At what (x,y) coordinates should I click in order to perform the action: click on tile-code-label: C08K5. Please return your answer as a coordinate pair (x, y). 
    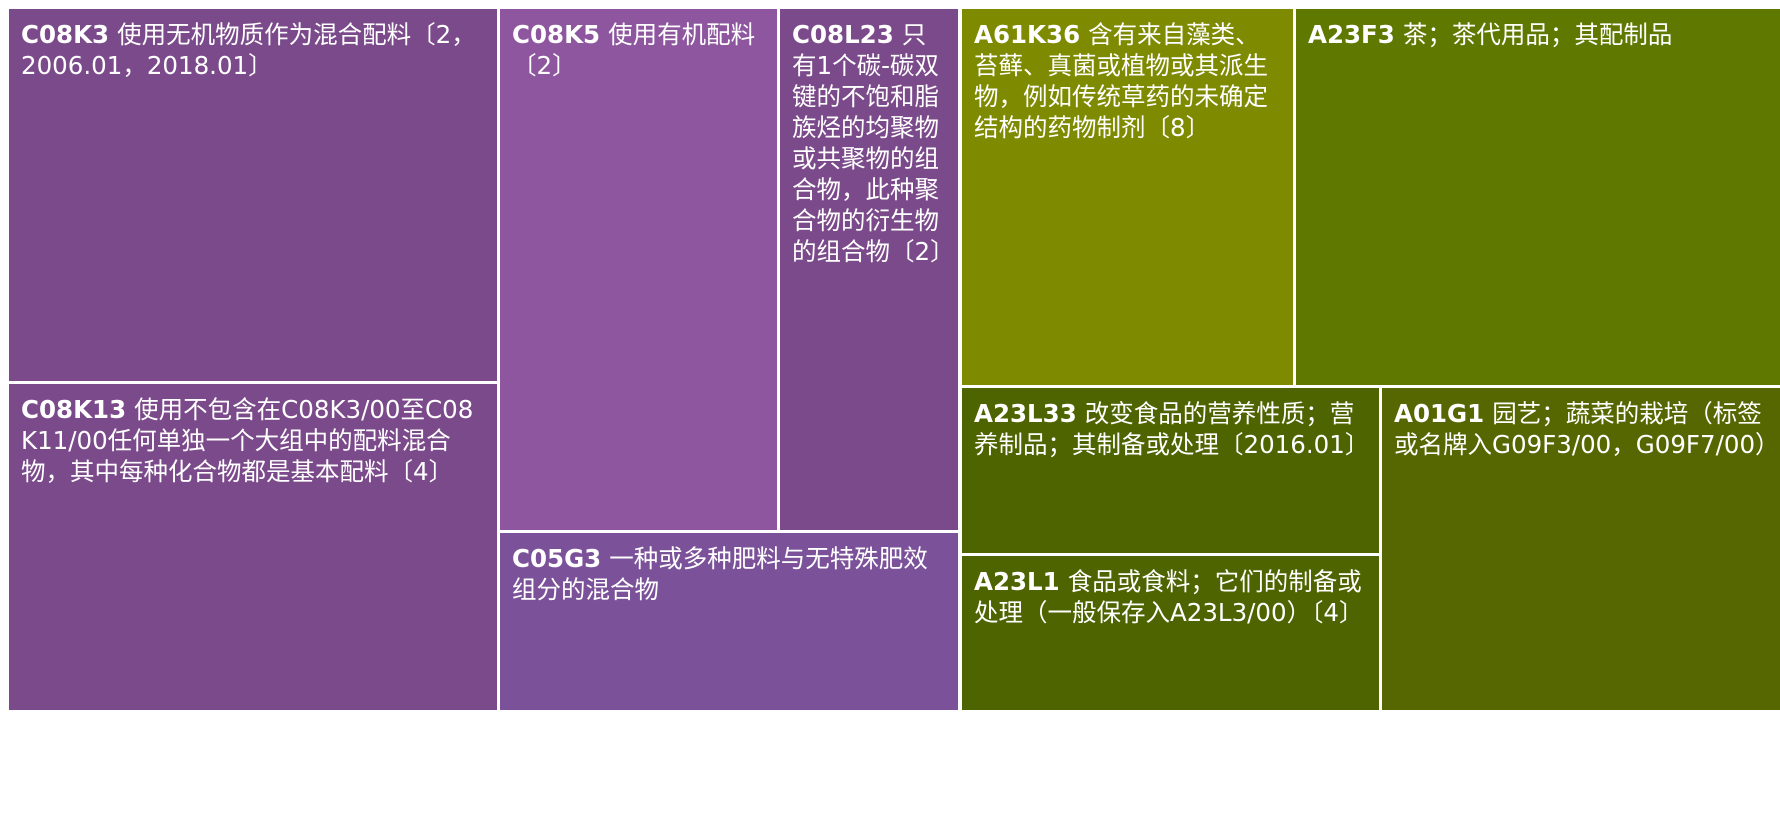
    Looking at the image, I should click on (556, 34).